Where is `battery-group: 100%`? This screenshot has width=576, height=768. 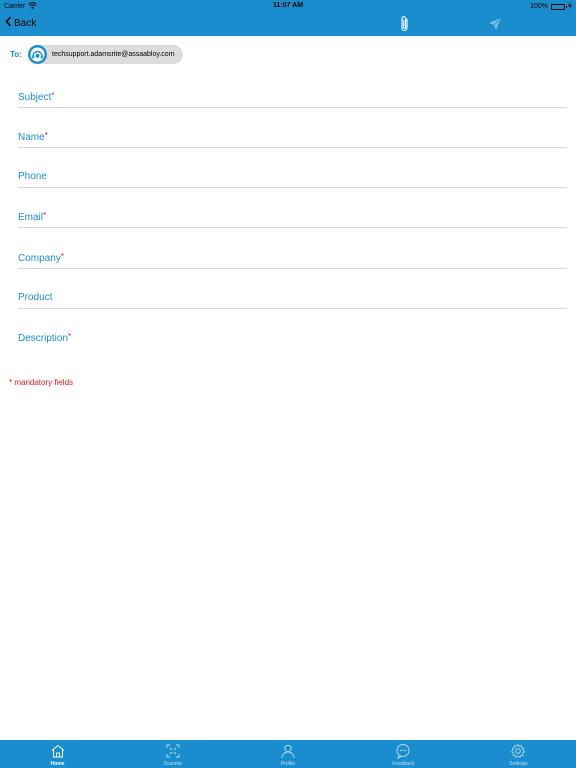 battery-group: 100% is located at coordinates (551, 6).